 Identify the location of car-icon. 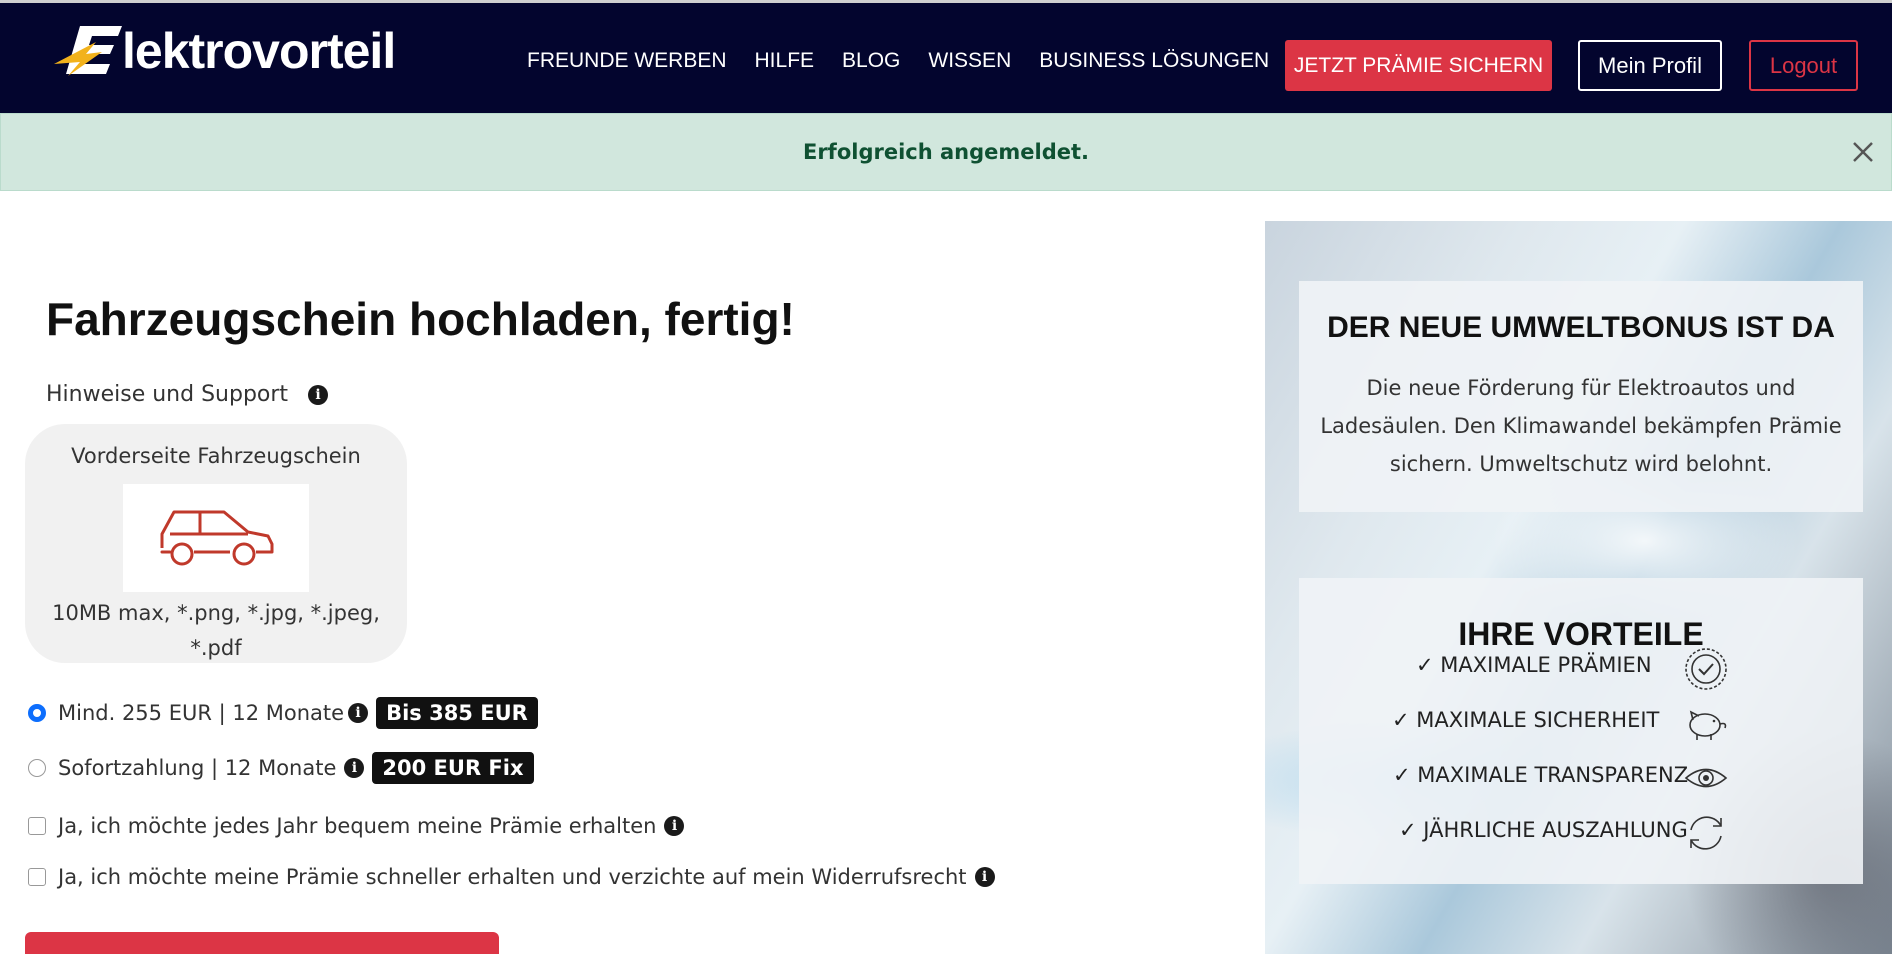
(217, 538).